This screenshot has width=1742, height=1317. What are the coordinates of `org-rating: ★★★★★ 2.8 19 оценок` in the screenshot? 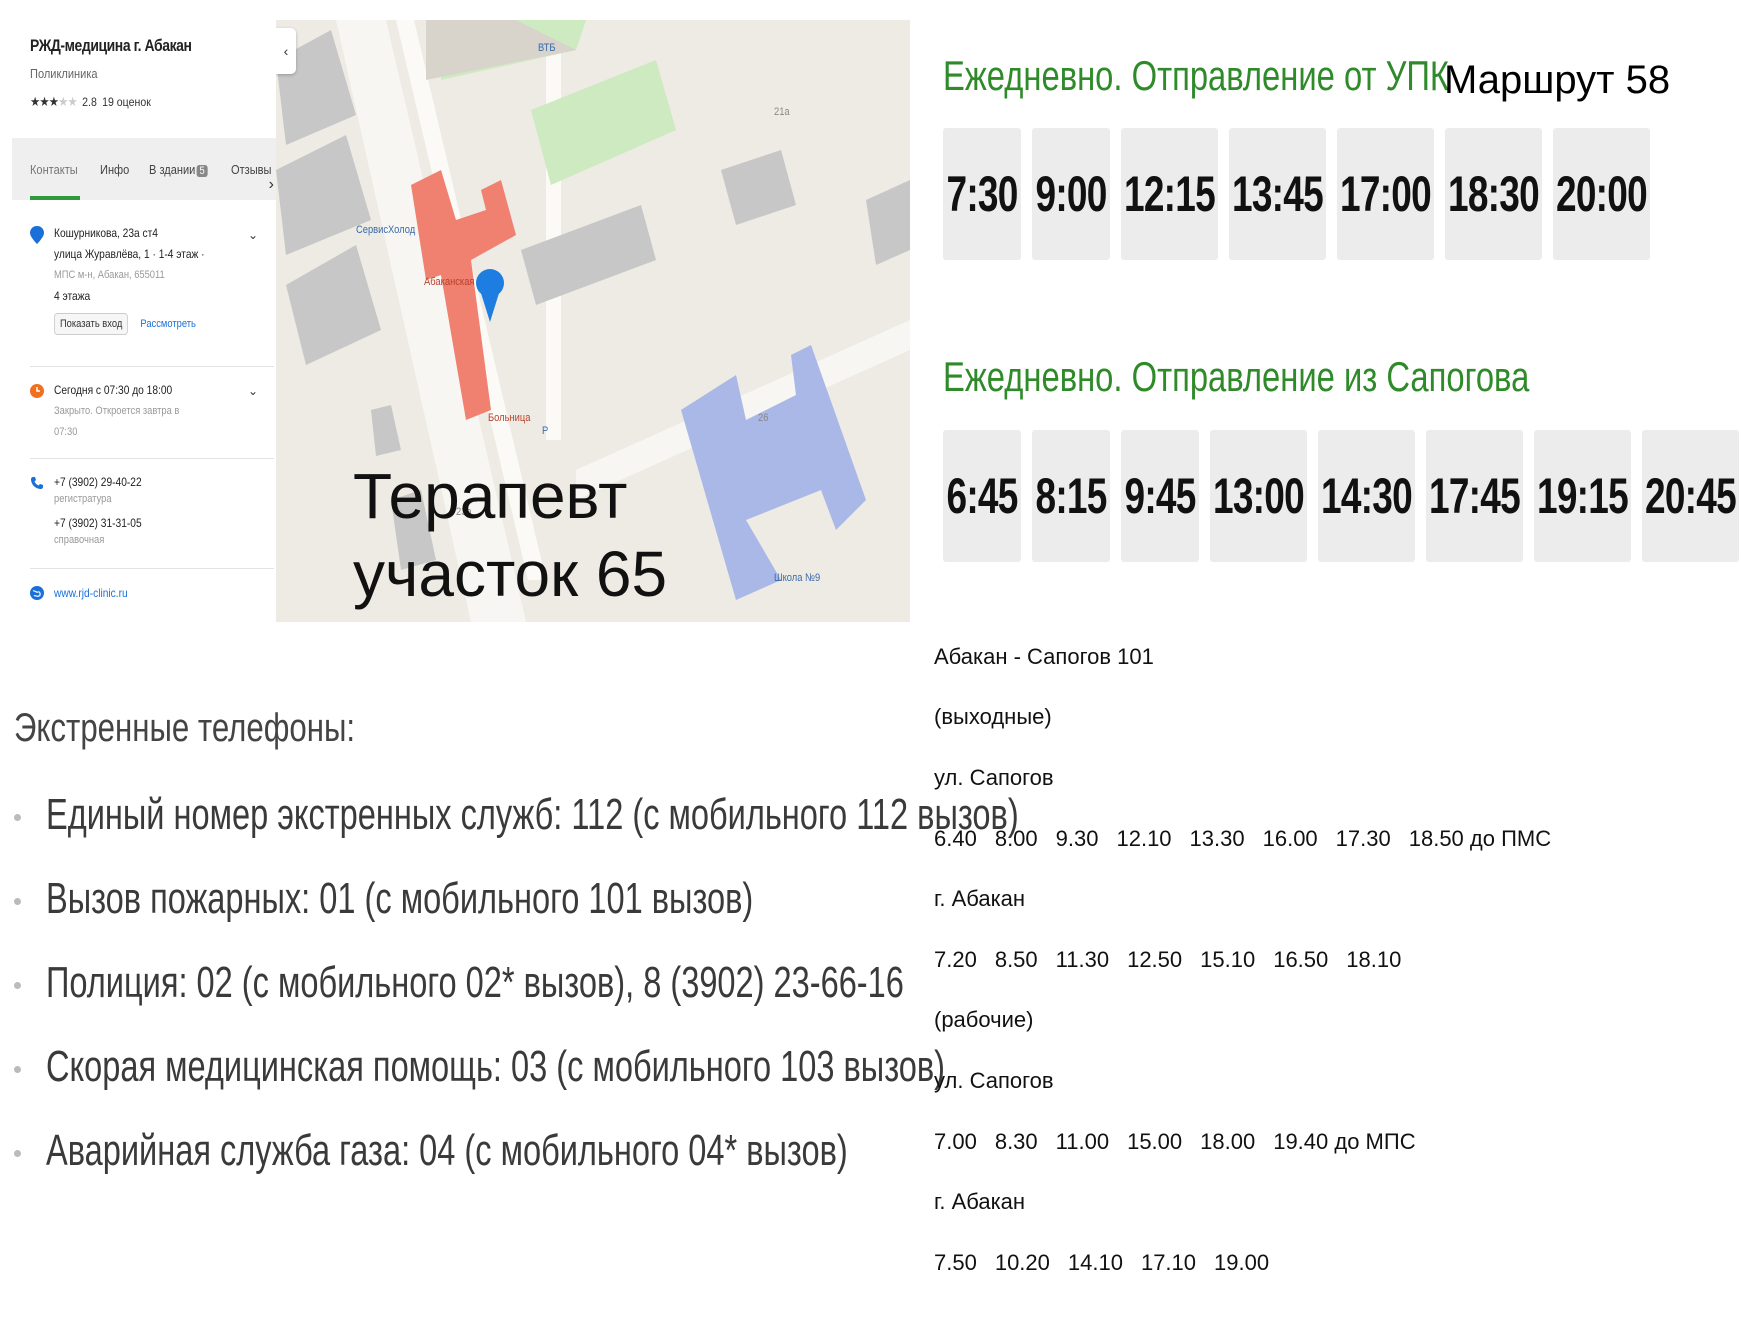 It's located at (90, 102).